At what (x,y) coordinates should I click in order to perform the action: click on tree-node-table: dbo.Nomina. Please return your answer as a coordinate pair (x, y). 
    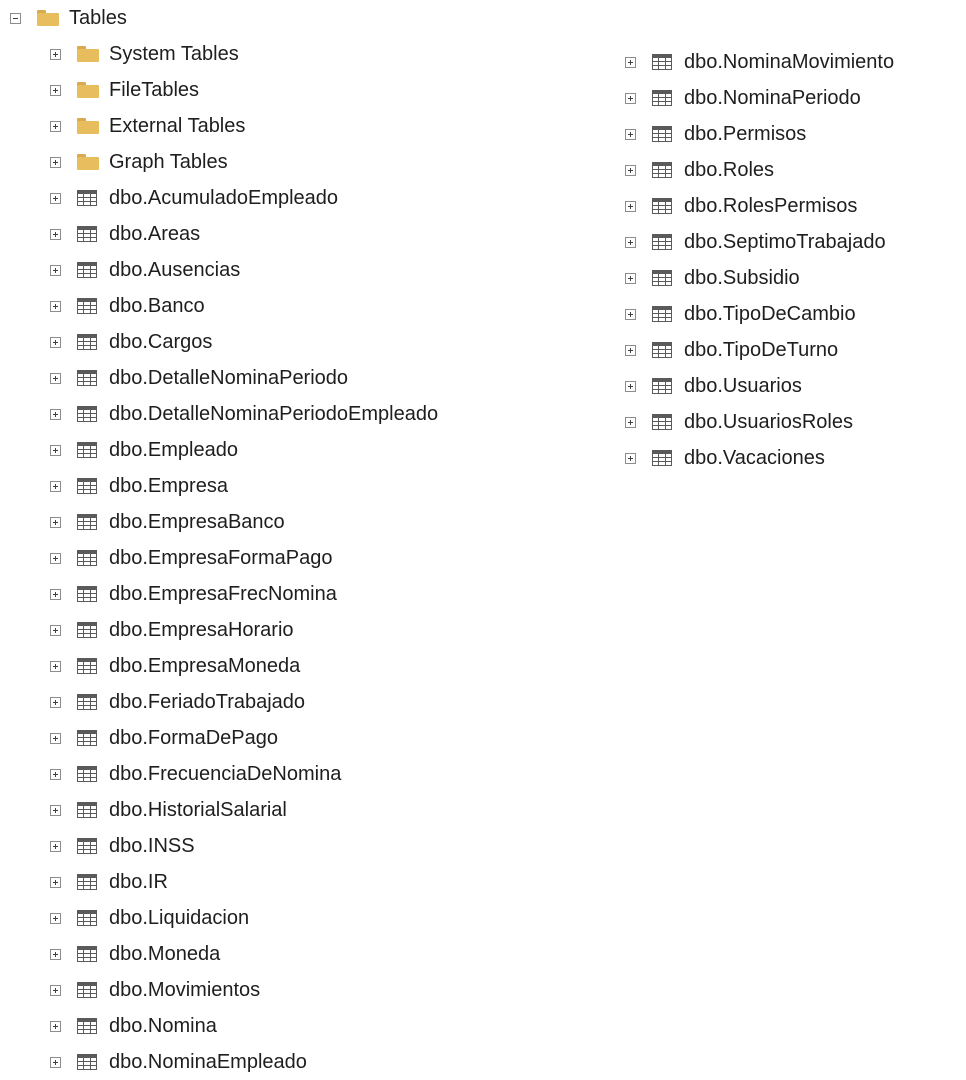
    Looking at the image, I should click on (300, 1026).